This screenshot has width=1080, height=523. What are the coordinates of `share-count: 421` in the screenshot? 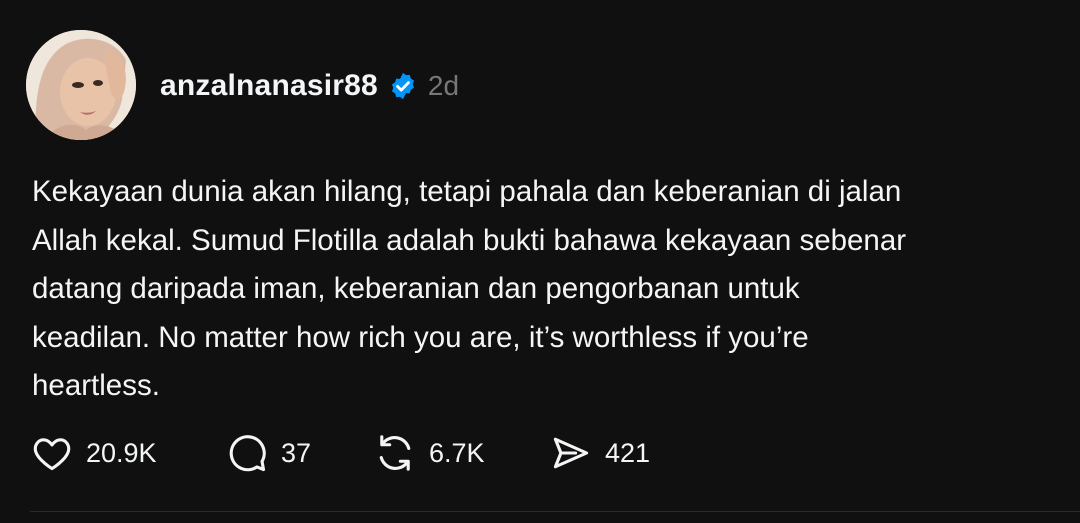 It's located at (628, 452).